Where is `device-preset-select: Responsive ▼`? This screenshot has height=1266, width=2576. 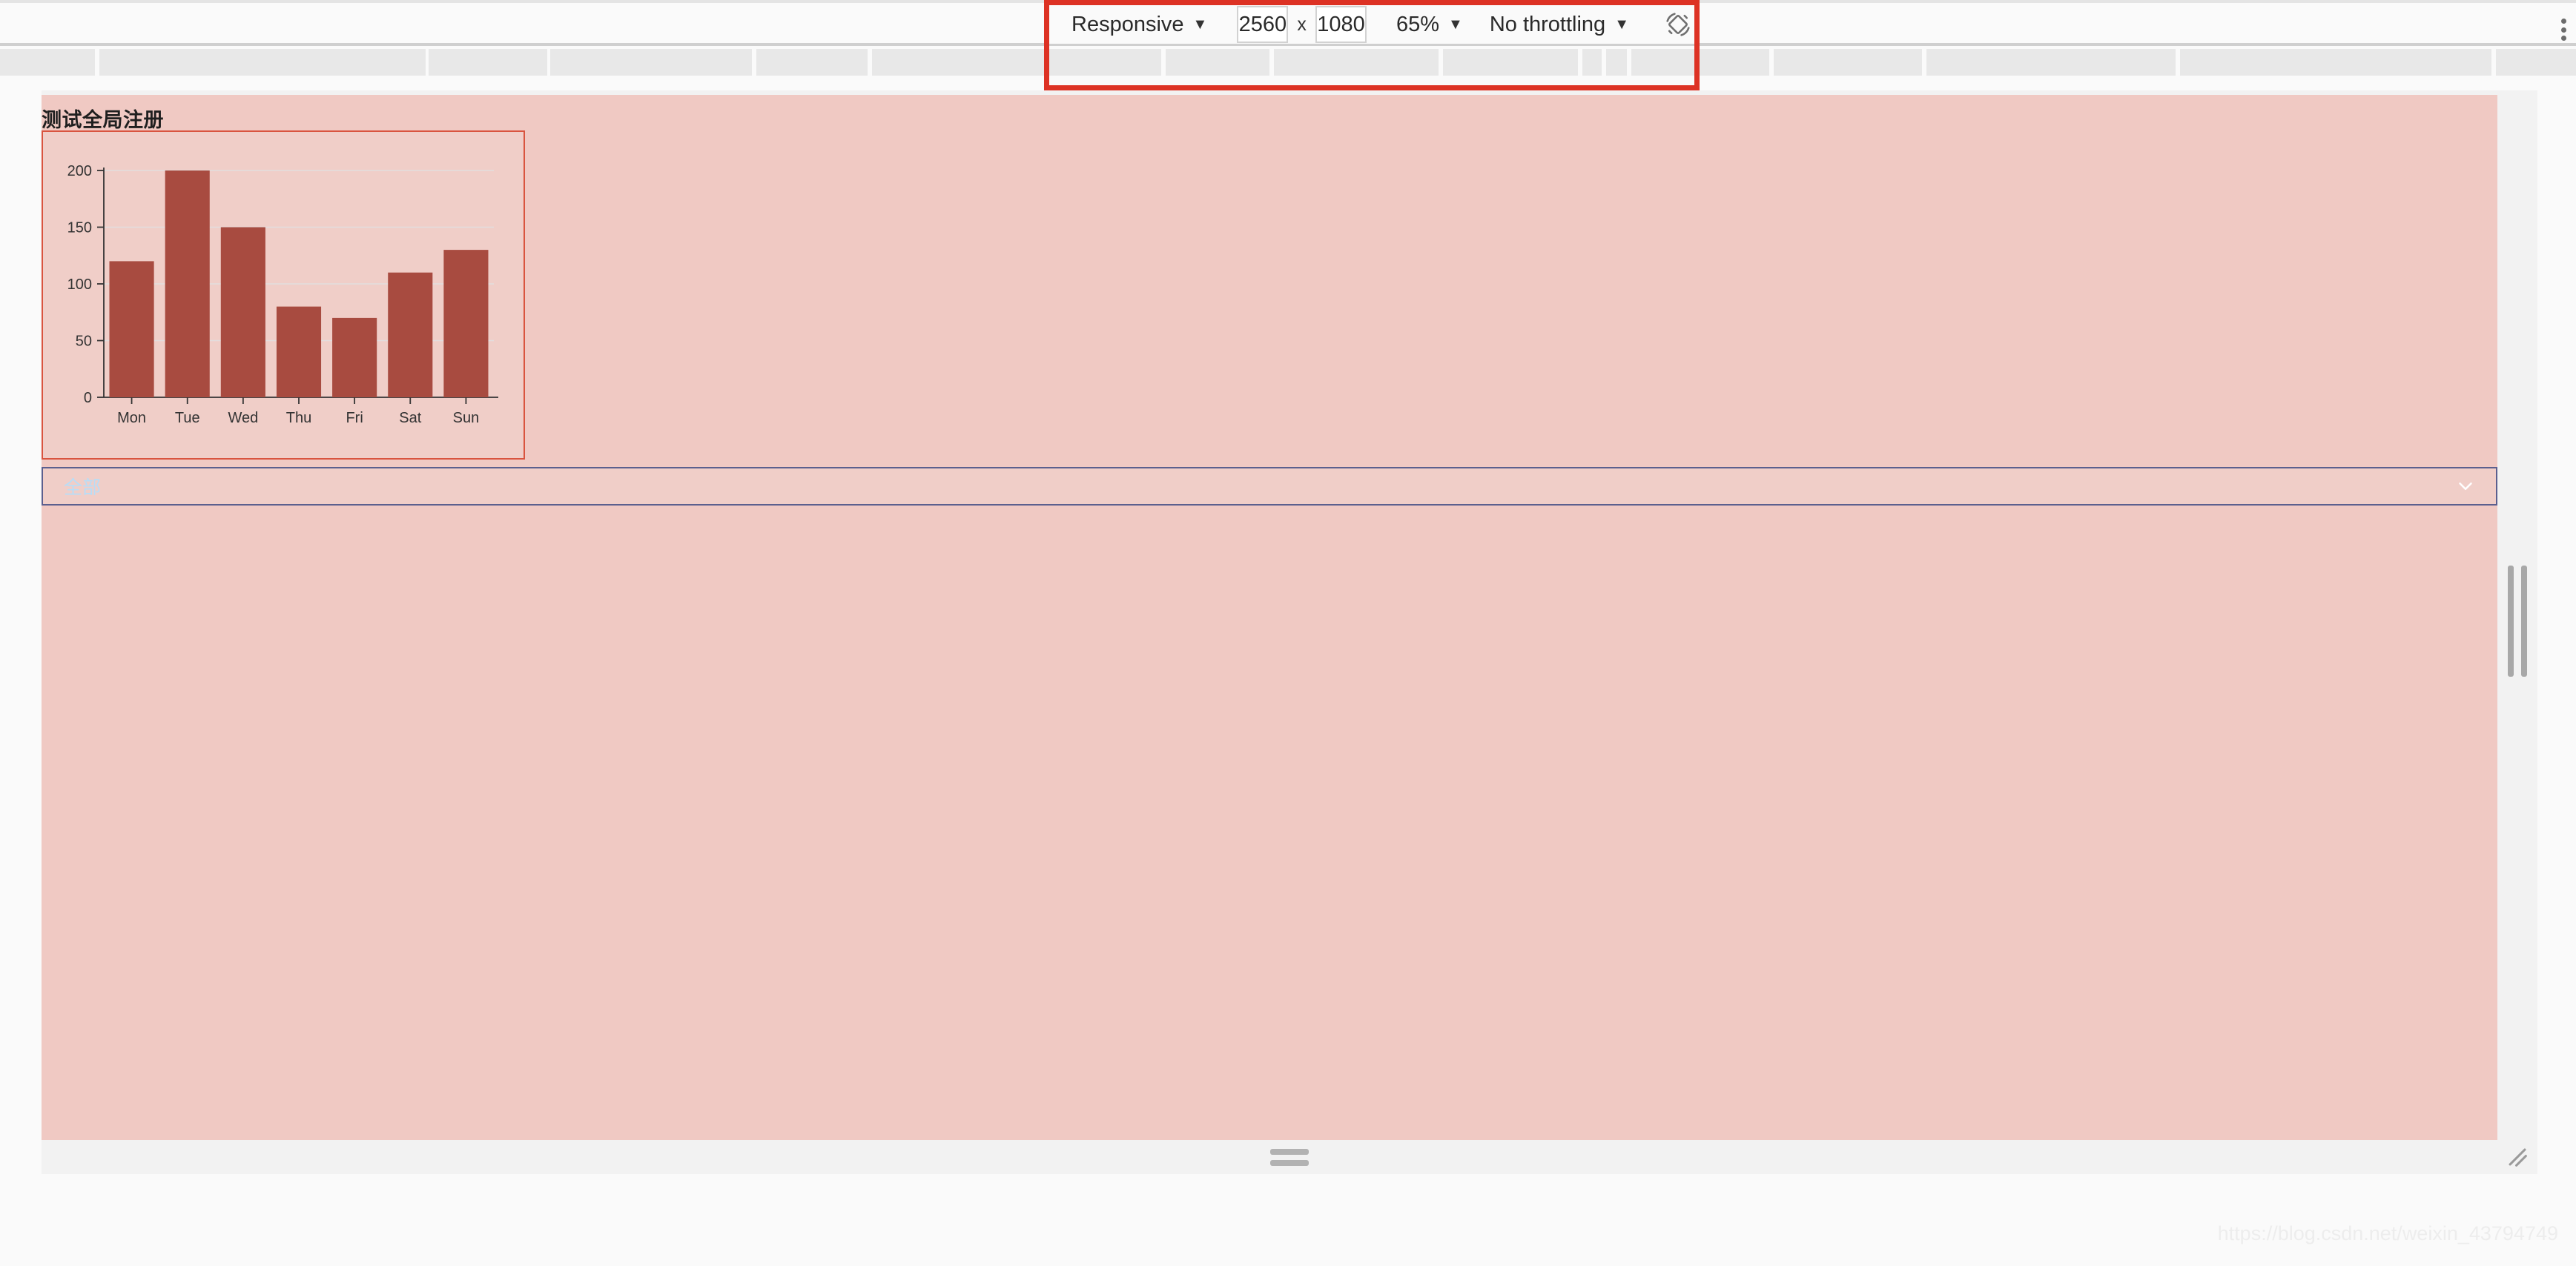 device-preset-select: Responsive ▼ is located at coordinates (1139, 25).